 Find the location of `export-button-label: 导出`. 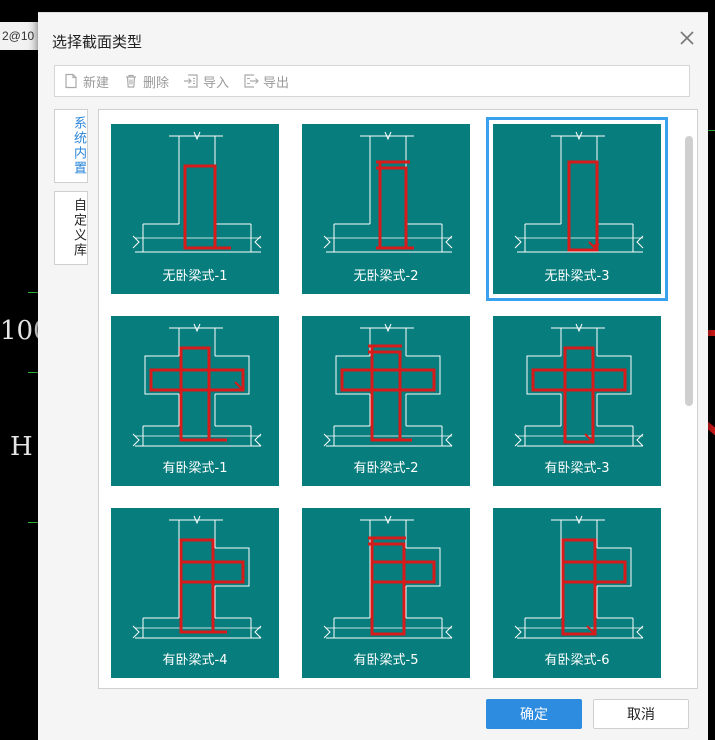

export-button-label: 导出 is located at coordinates (276, 83).